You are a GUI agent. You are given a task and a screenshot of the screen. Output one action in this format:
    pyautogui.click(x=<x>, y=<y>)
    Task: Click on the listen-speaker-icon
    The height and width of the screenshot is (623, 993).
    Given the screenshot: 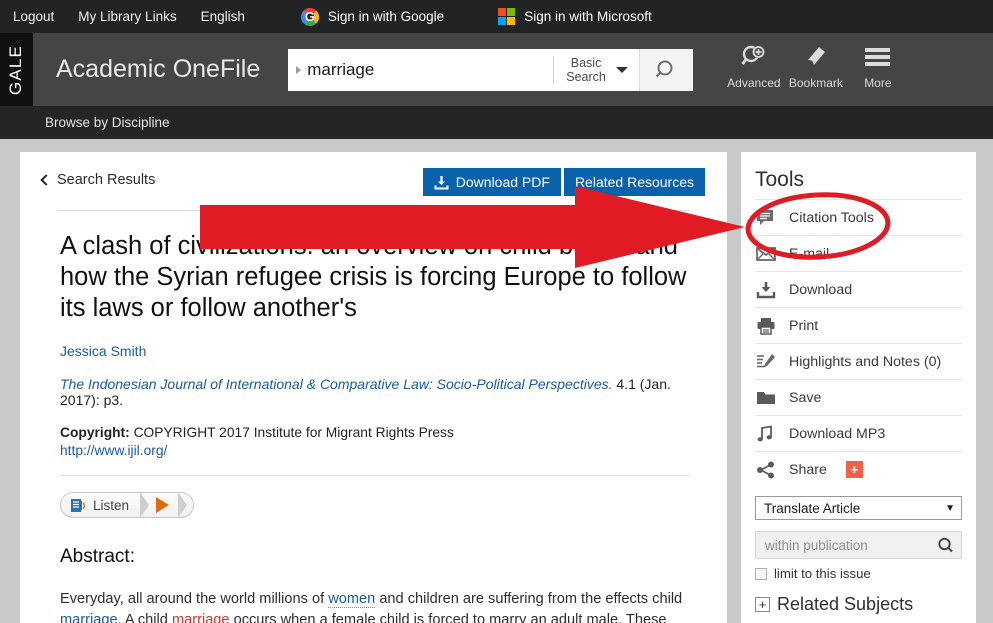 What is the action you would take?
    pyautogui.click(x=78, y=505)
    